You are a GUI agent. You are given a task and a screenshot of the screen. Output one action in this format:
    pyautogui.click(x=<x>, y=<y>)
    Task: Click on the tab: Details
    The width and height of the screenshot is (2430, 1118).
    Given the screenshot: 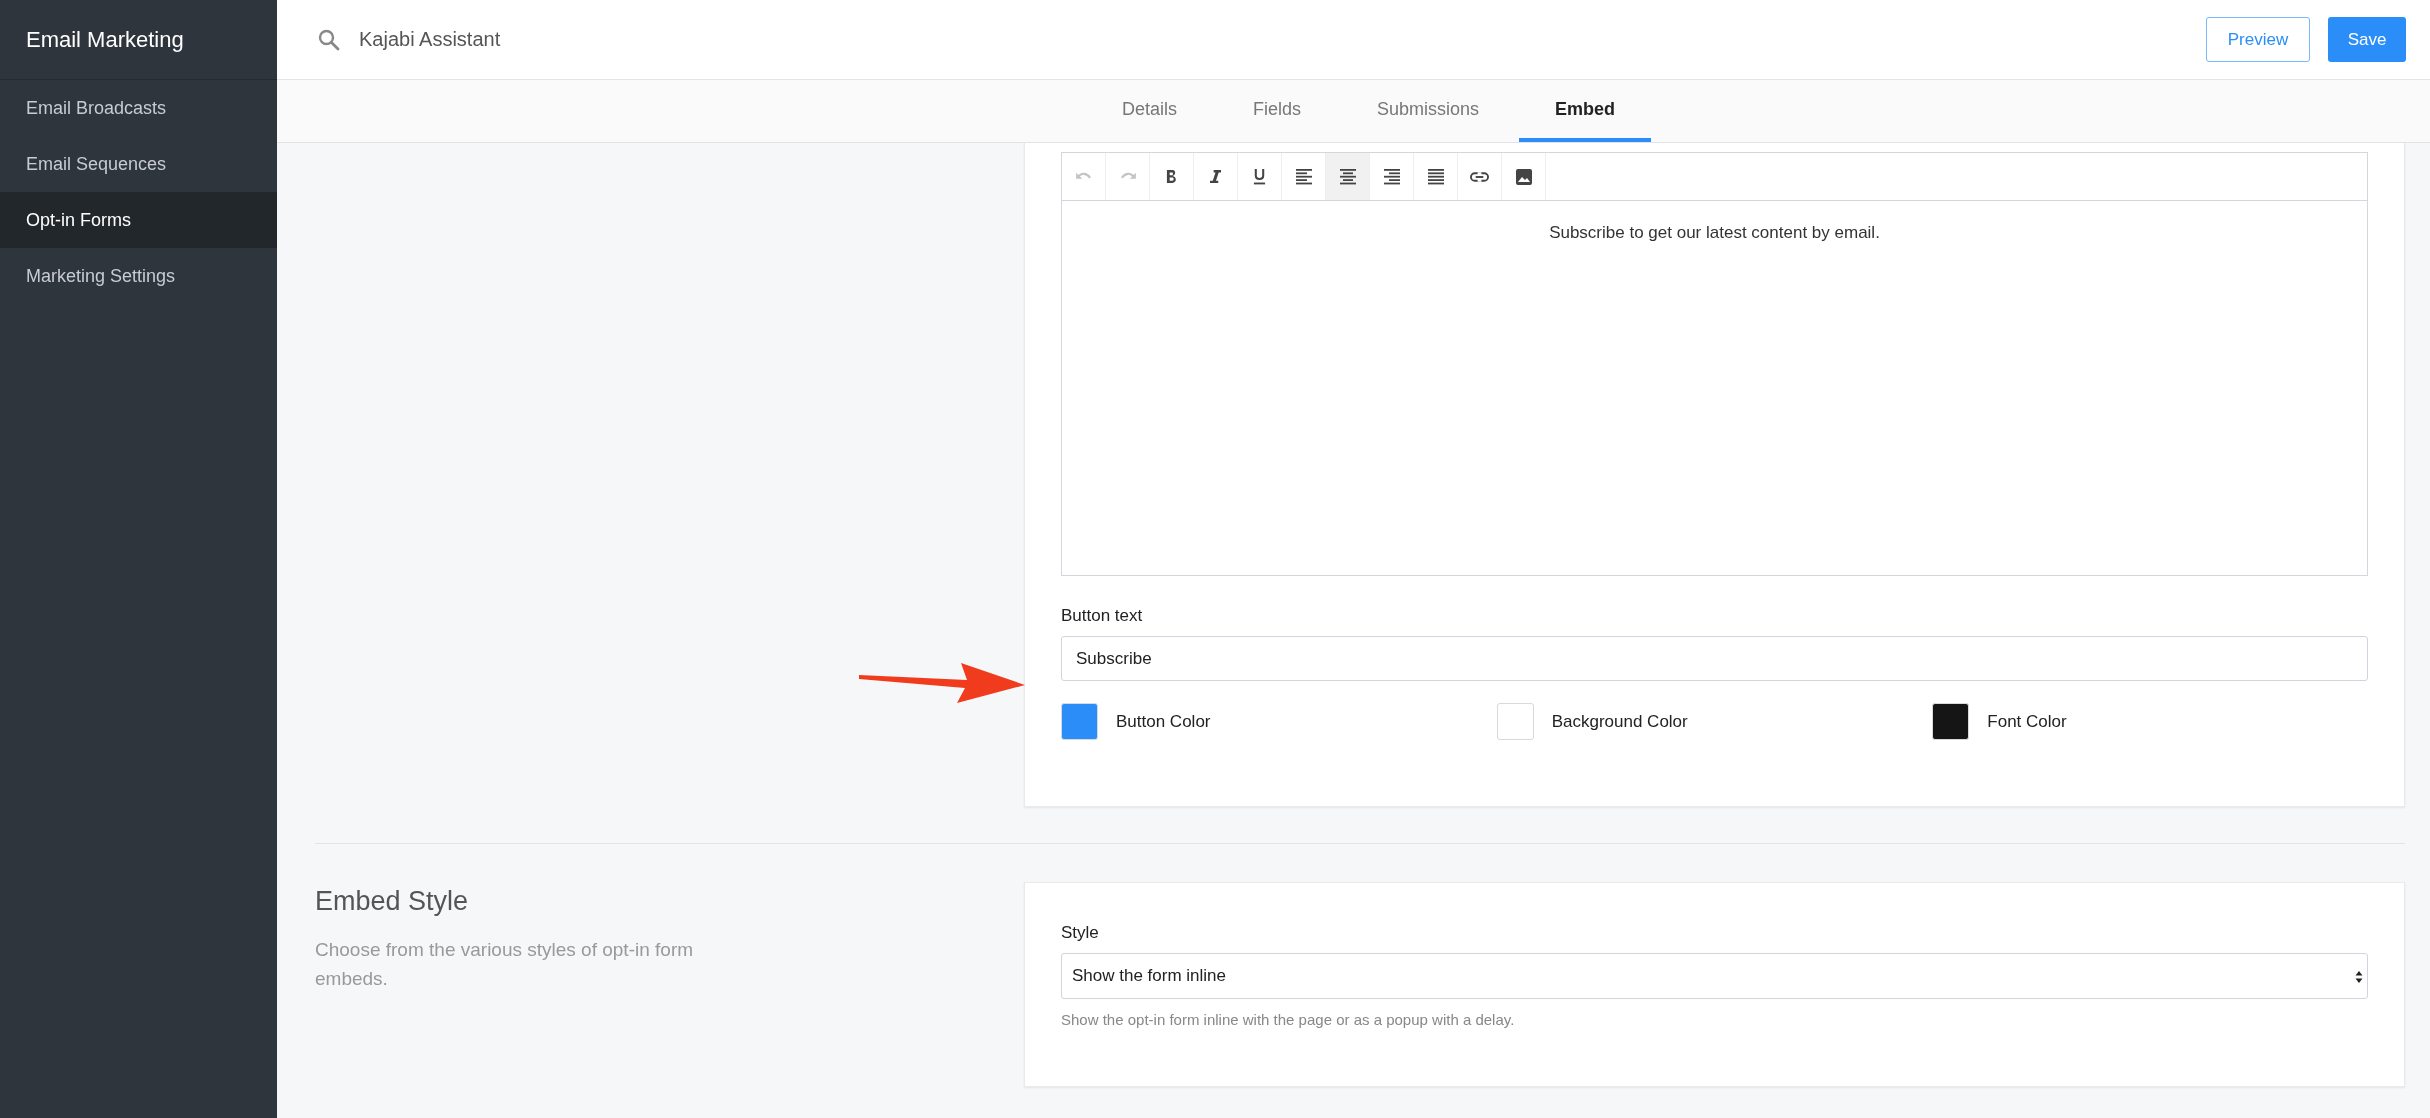 What is the action you would take?
    pyautogui.click(x=1149, y=111)
    